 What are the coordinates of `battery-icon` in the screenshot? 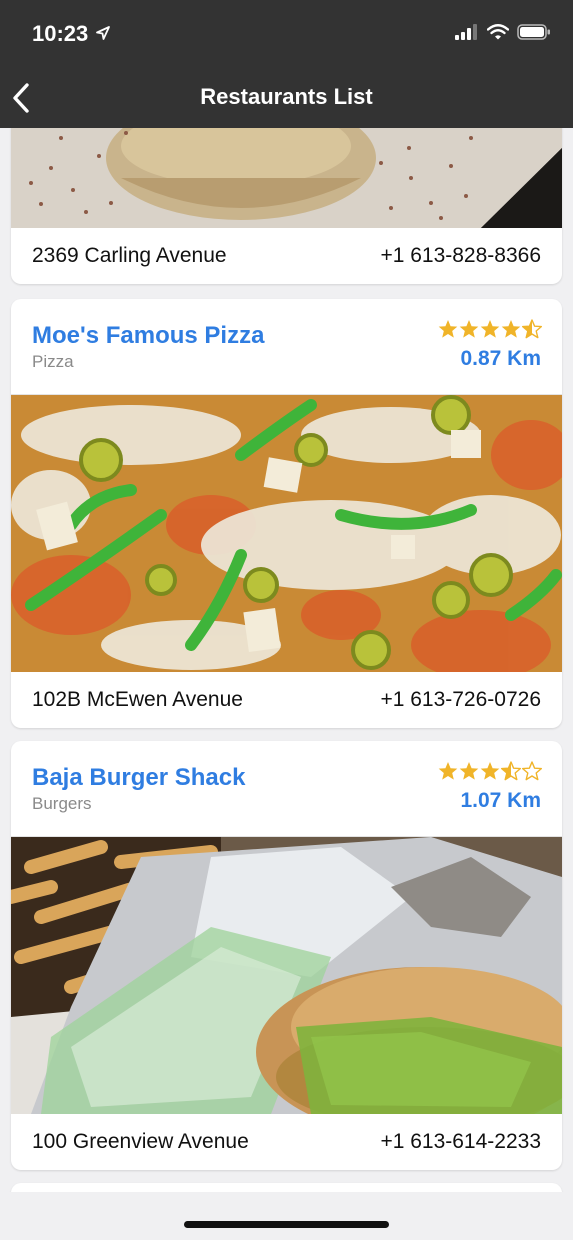 It's located at (533, 32).